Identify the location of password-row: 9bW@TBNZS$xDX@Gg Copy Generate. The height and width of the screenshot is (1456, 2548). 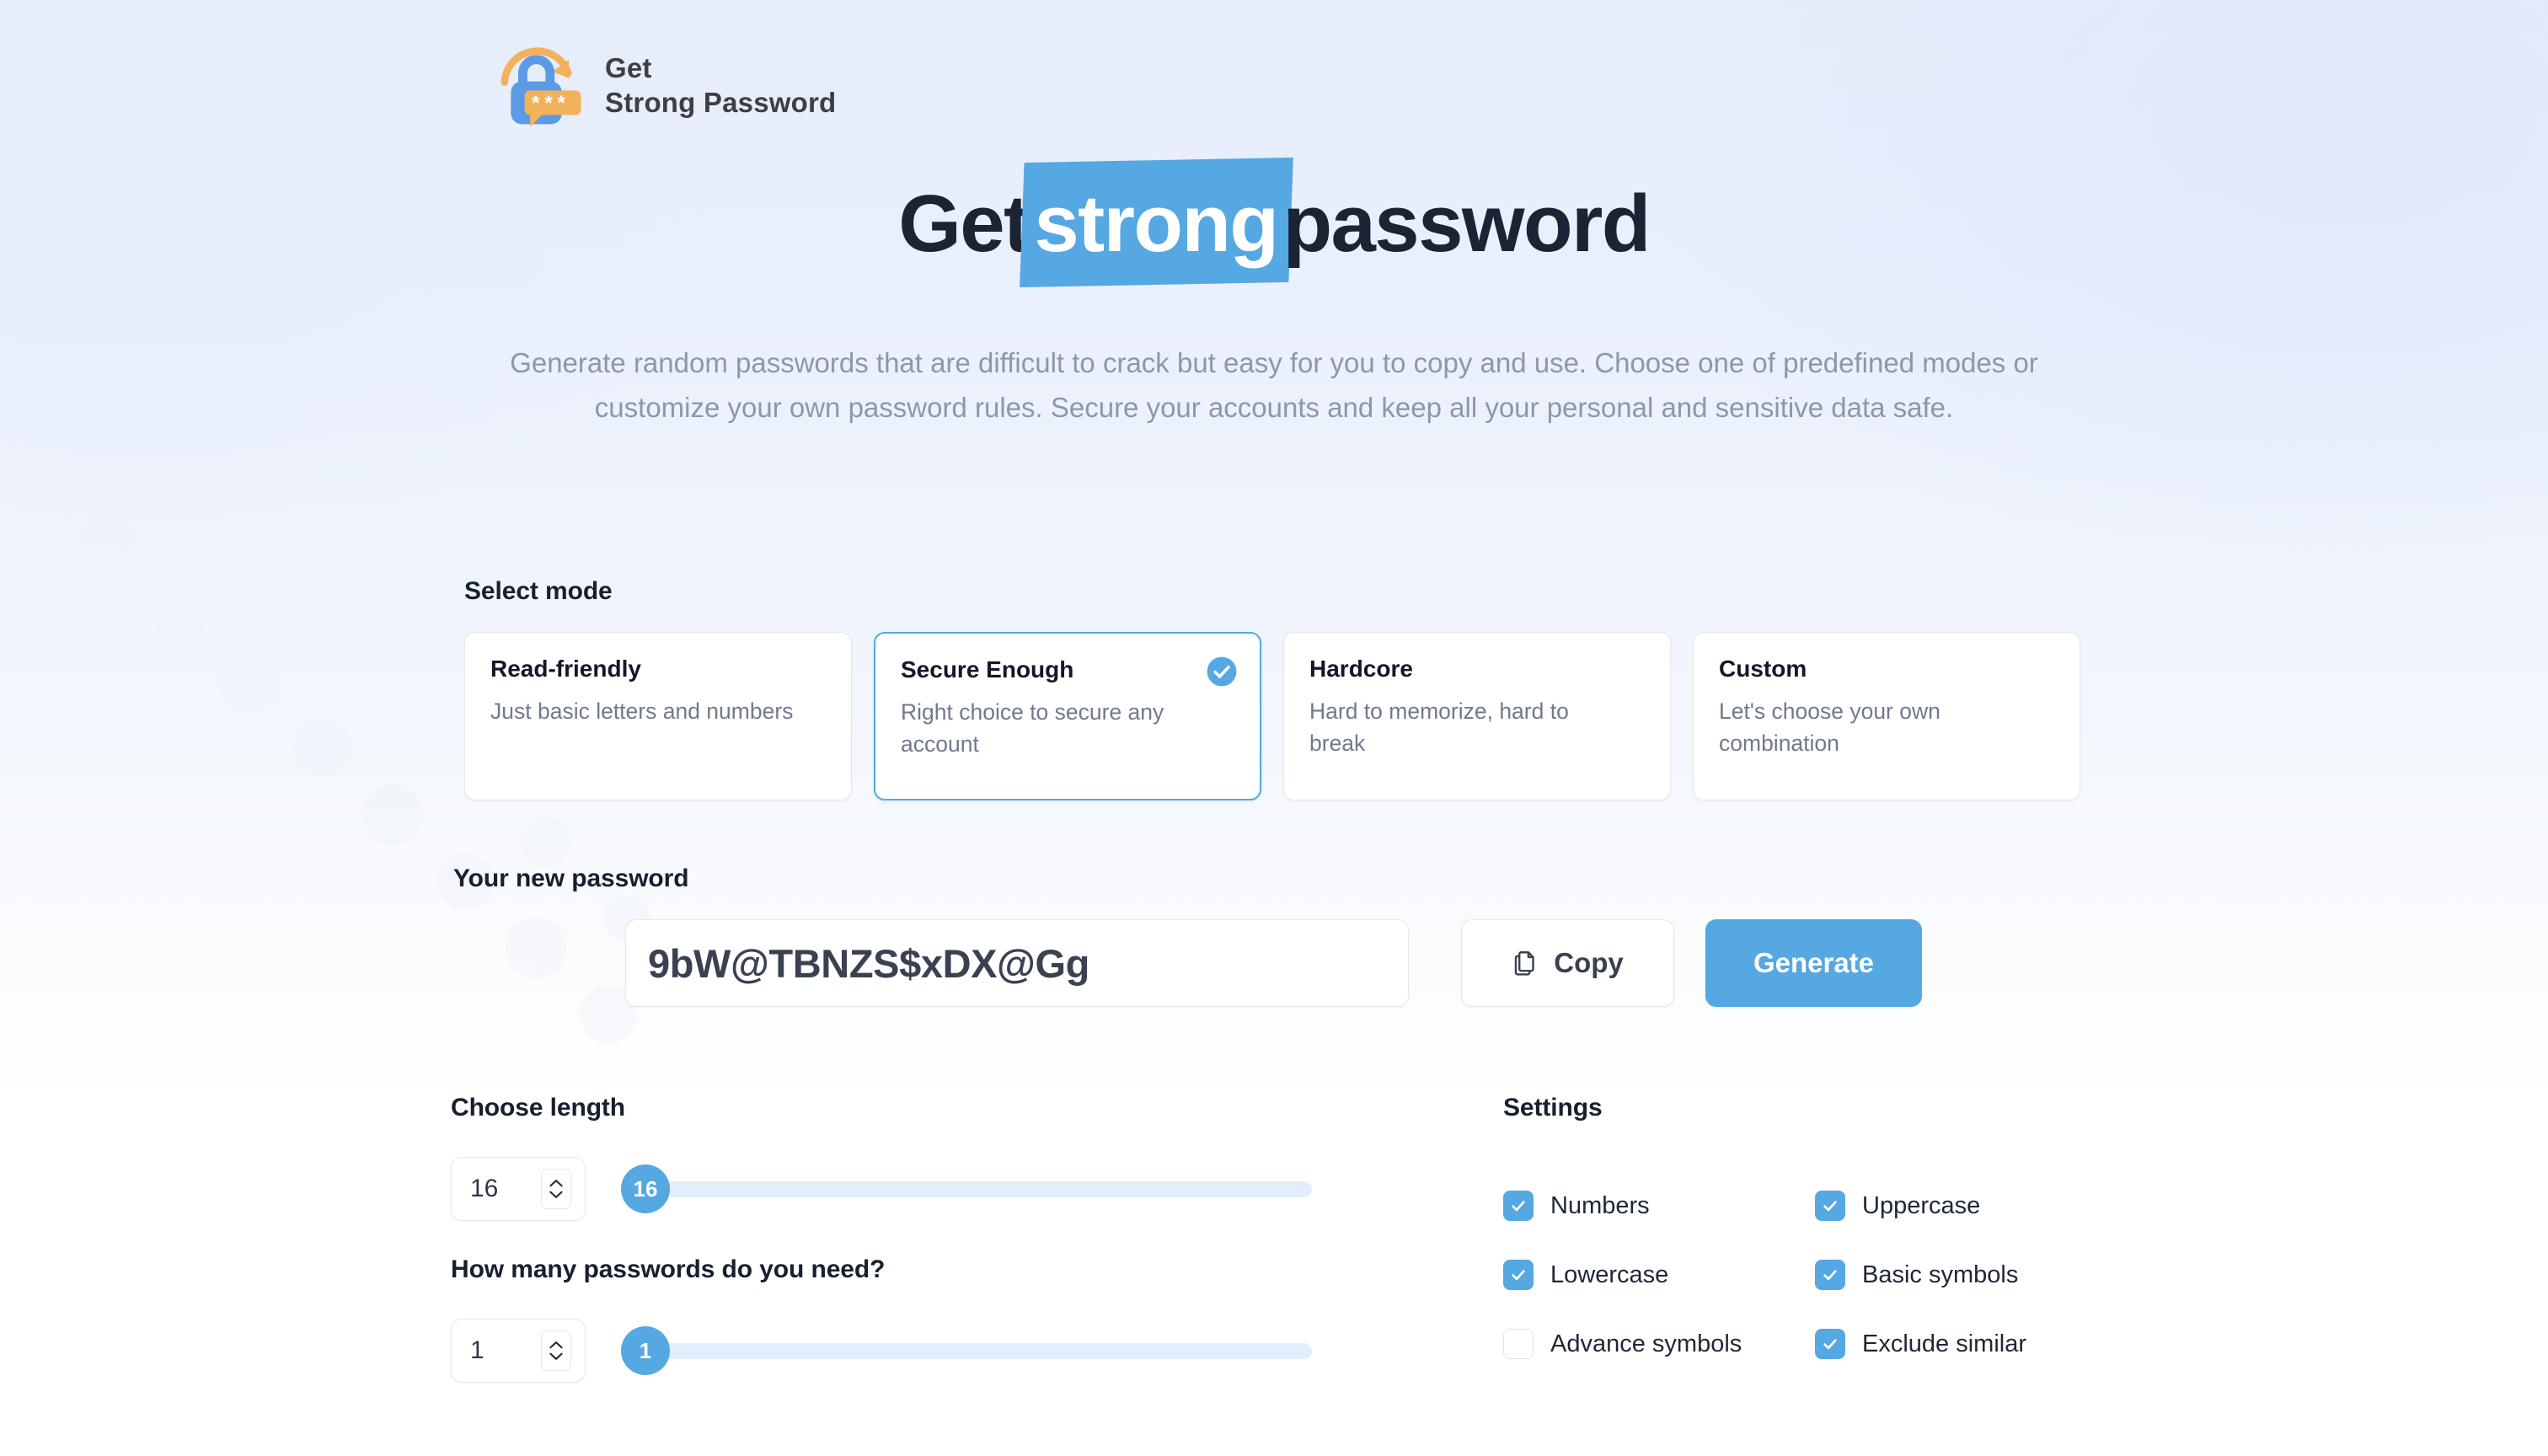
(1273, 963).